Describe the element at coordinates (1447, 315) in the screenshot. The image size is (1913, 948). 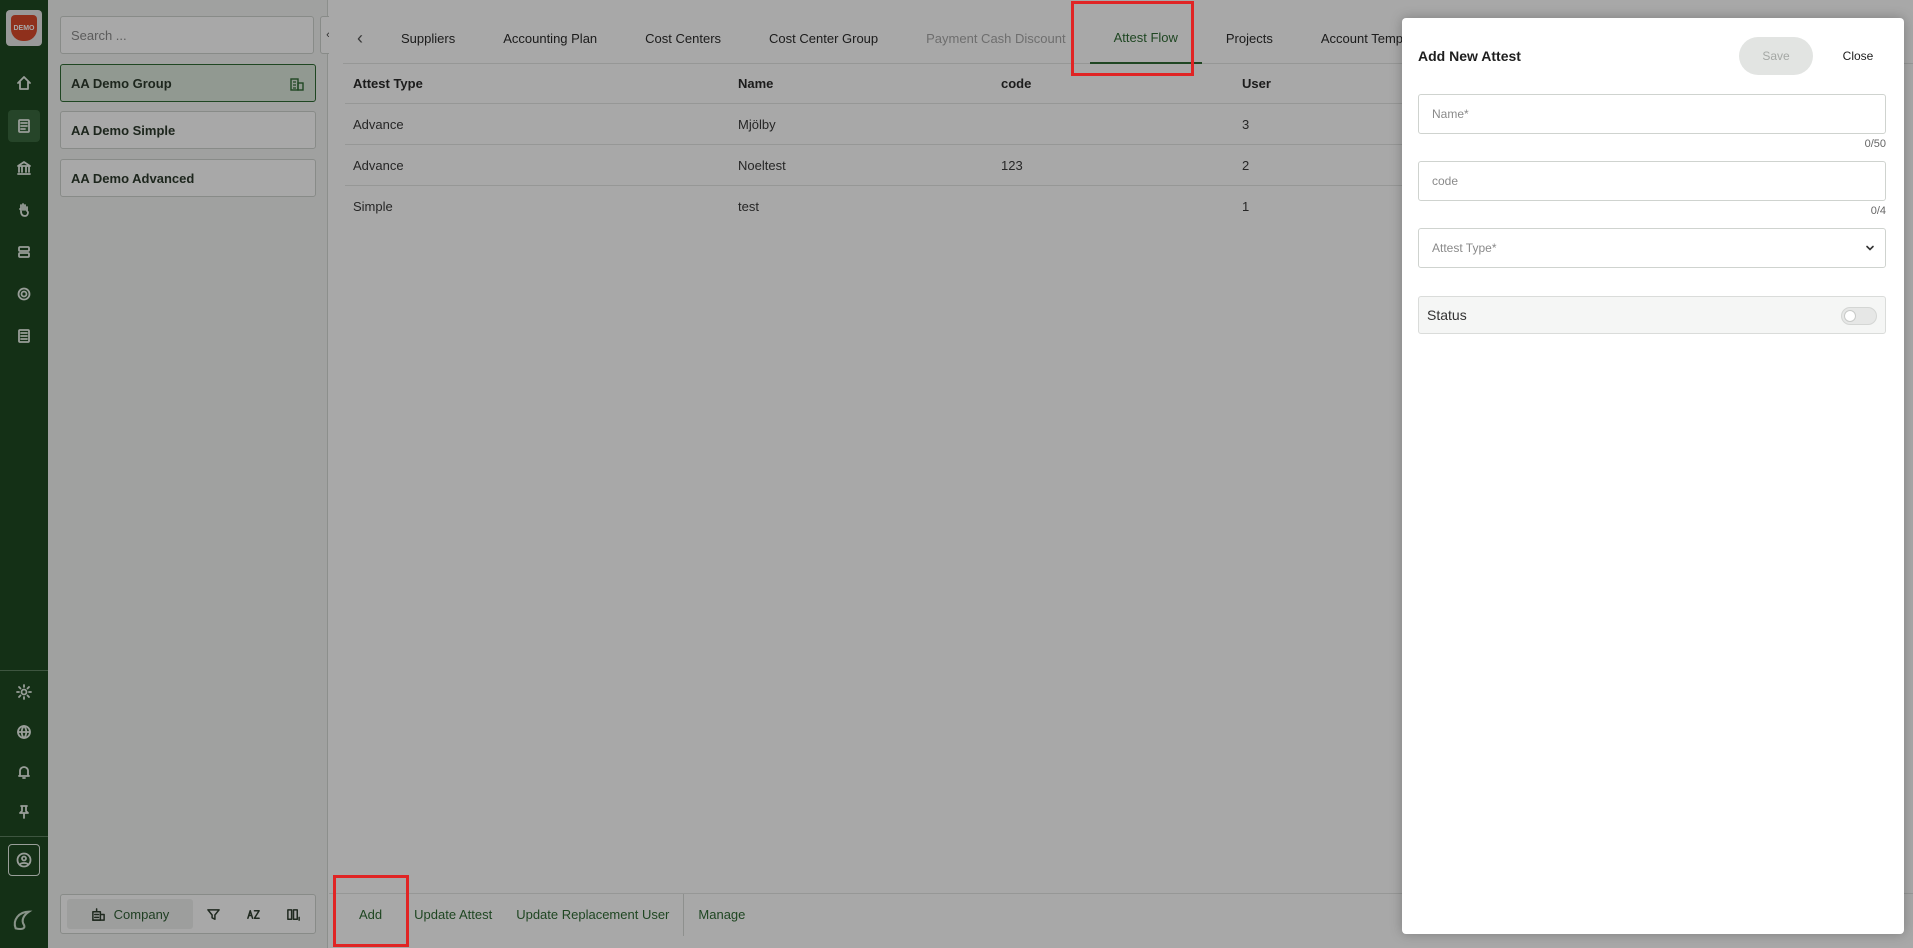
I see `status-label: Status` at that location.